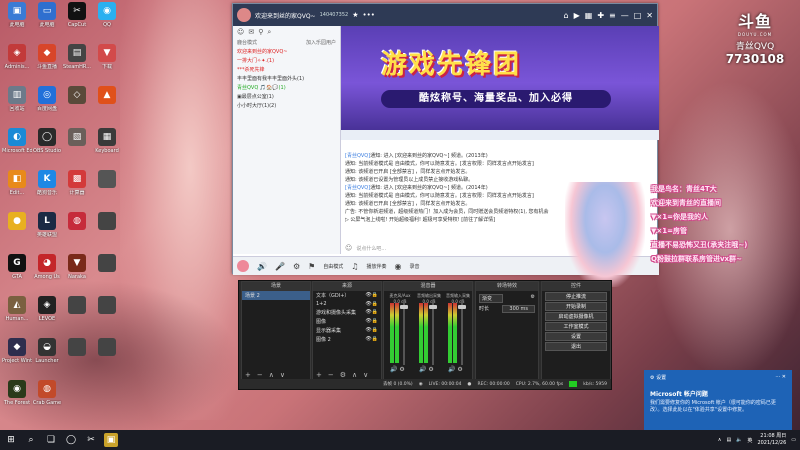  What do you see at coordinates (576, 331) in the screenshot?
I see `controls-pane: 控件 停止推流 开始录制 启动虚拟摄像机 工作室模式 设置 退出` at bounding box center [576, 331].